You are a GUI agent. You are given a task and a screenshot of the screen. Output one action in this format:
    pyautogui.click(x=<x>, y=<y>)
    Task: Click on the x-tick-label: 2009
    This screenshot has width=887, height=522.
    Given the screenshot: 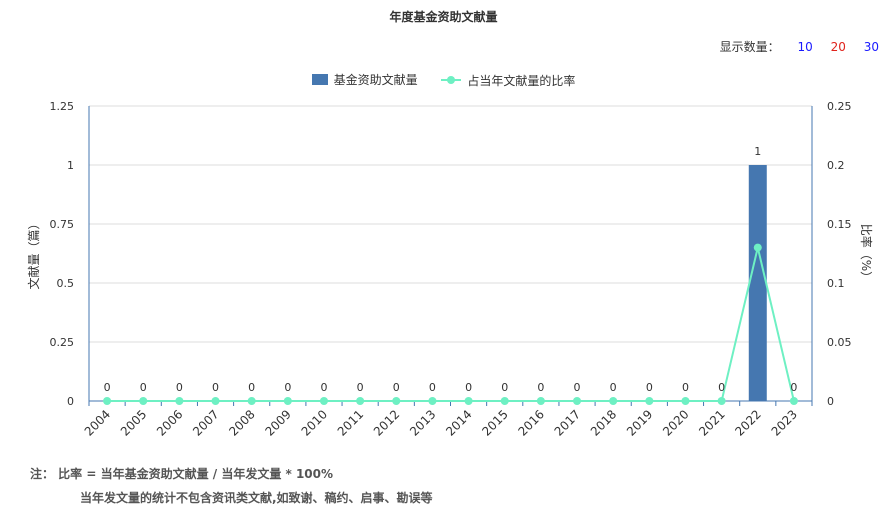 What is the action you would take?
    pyautogui.click(x=277, y=422)
    